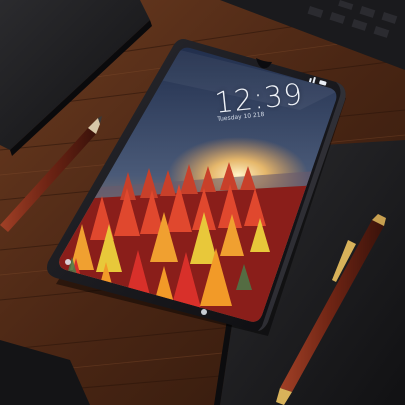 This screenshot has height=405, width=405. What do you see at coordinates (204, 312) in the screenshot?
I see `camera-shortcut-icon` at bounding box center [204, 312].